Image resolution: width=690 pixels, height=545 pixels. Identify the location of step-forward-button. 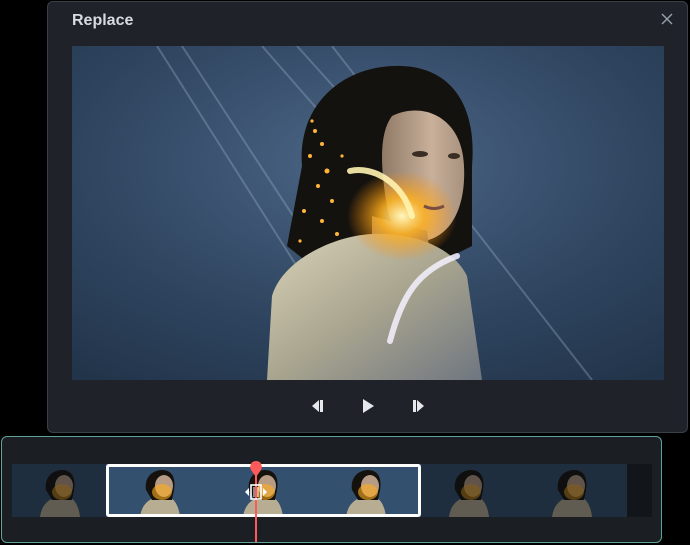
(418, 406).